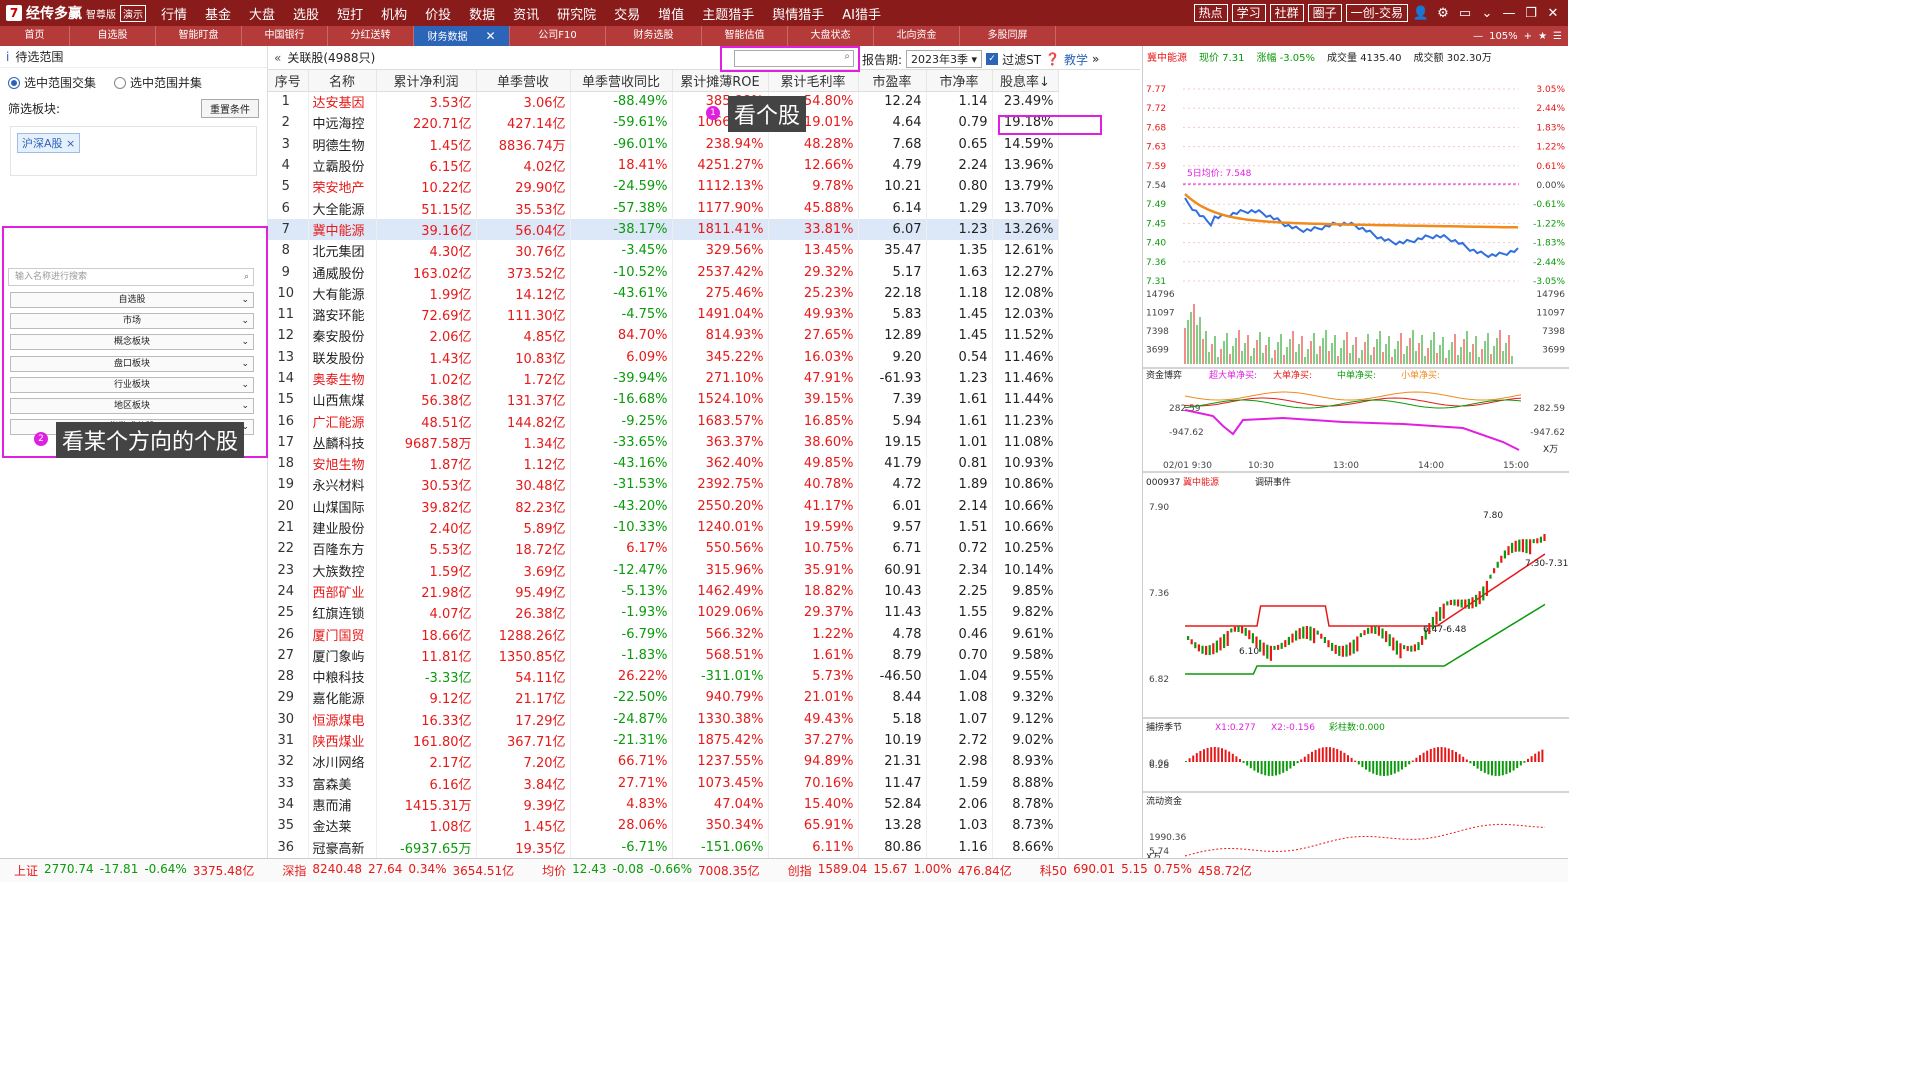 The image size is (1920, 1080). Describe the element at coordinates (288, 81) in the screenshot. I see `col-header-0: 序号` at that location.